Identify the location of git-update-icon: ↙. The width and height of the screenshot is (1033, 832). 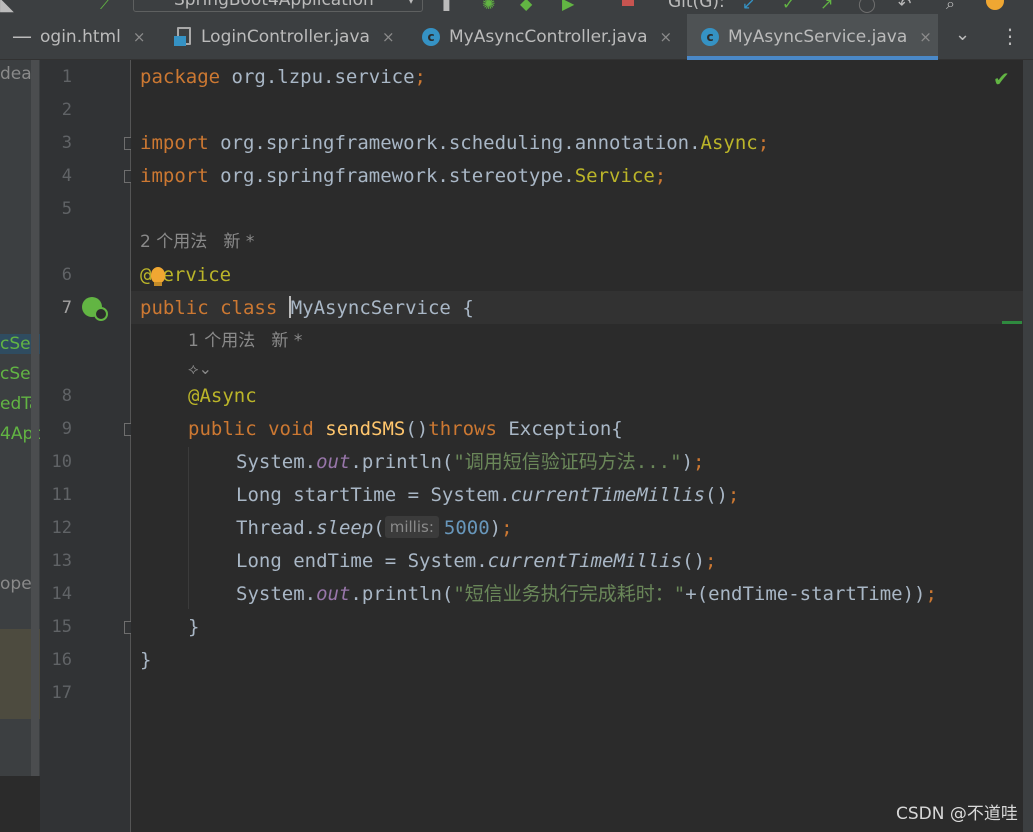
(748, 6).